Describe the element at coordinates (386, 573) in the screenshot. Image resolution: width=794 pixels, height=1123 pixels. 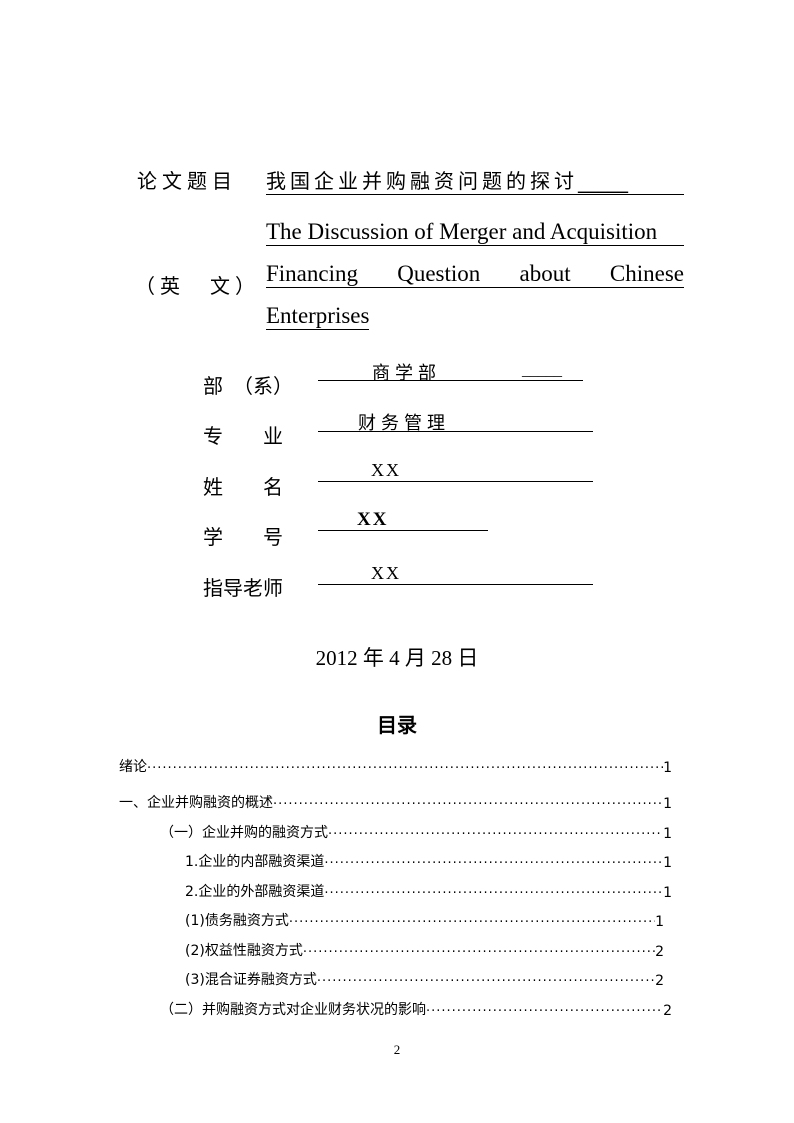
I see `field-value-advisor: XX` at that location.